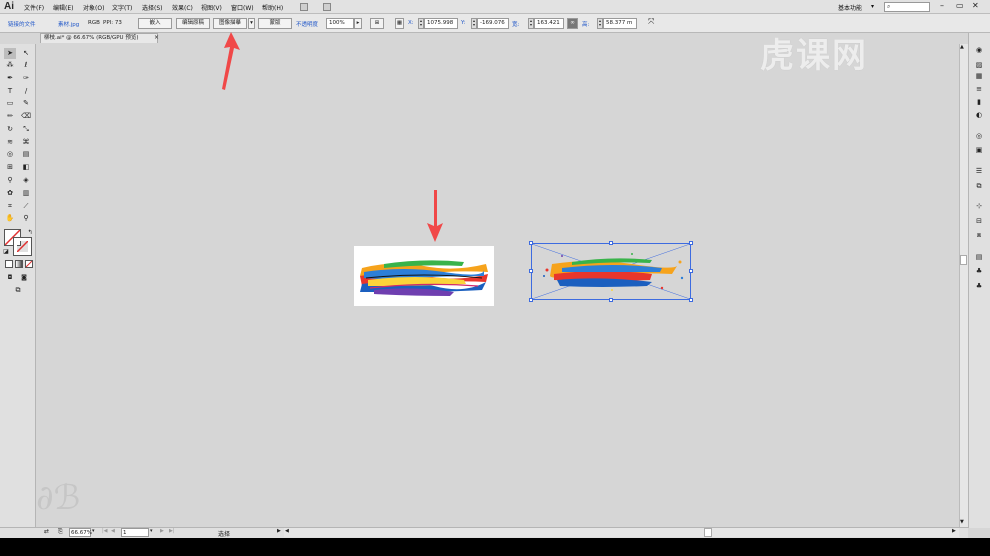  What do you see at coordinates (963, 286) in the screenshot?
I see `vertical-scrollbar` at bounding box center [963, 286].